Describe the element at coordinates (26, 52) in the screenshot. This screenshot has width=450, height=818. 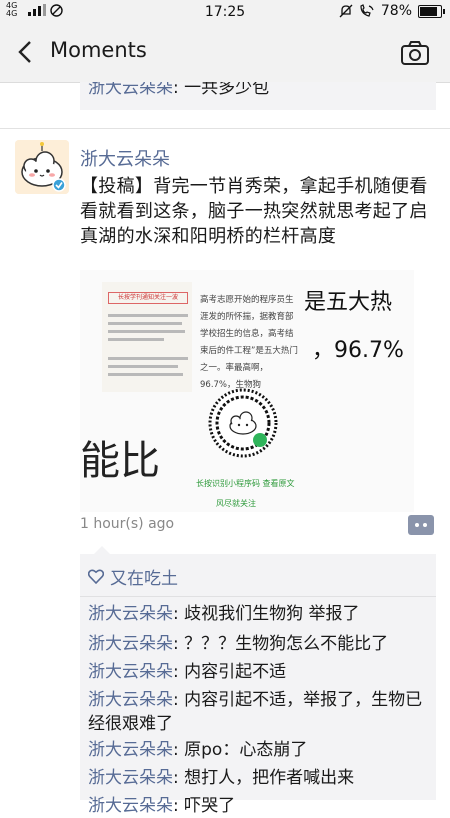
I see `back-arrow-icon` at that location.